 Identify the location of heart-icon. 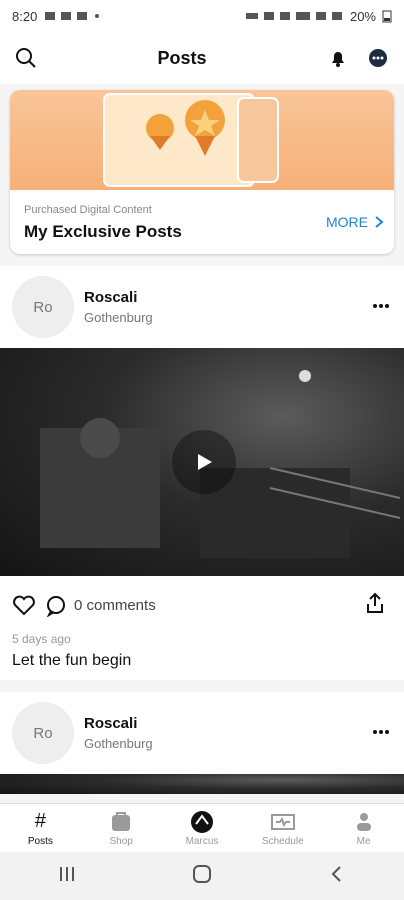
(24, 605).